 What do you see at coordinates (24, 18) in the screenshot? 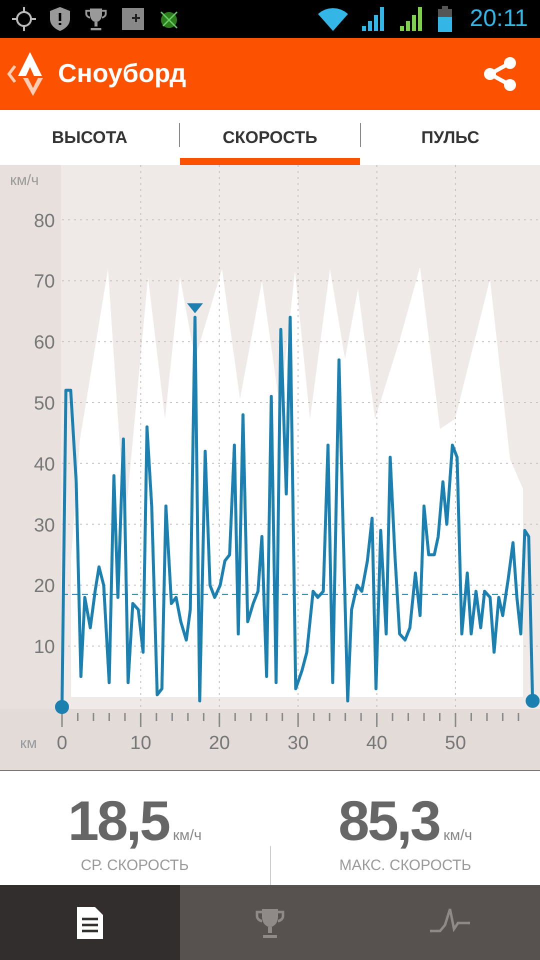
I see `crosshair-icon` at bounding box center [24, 18].